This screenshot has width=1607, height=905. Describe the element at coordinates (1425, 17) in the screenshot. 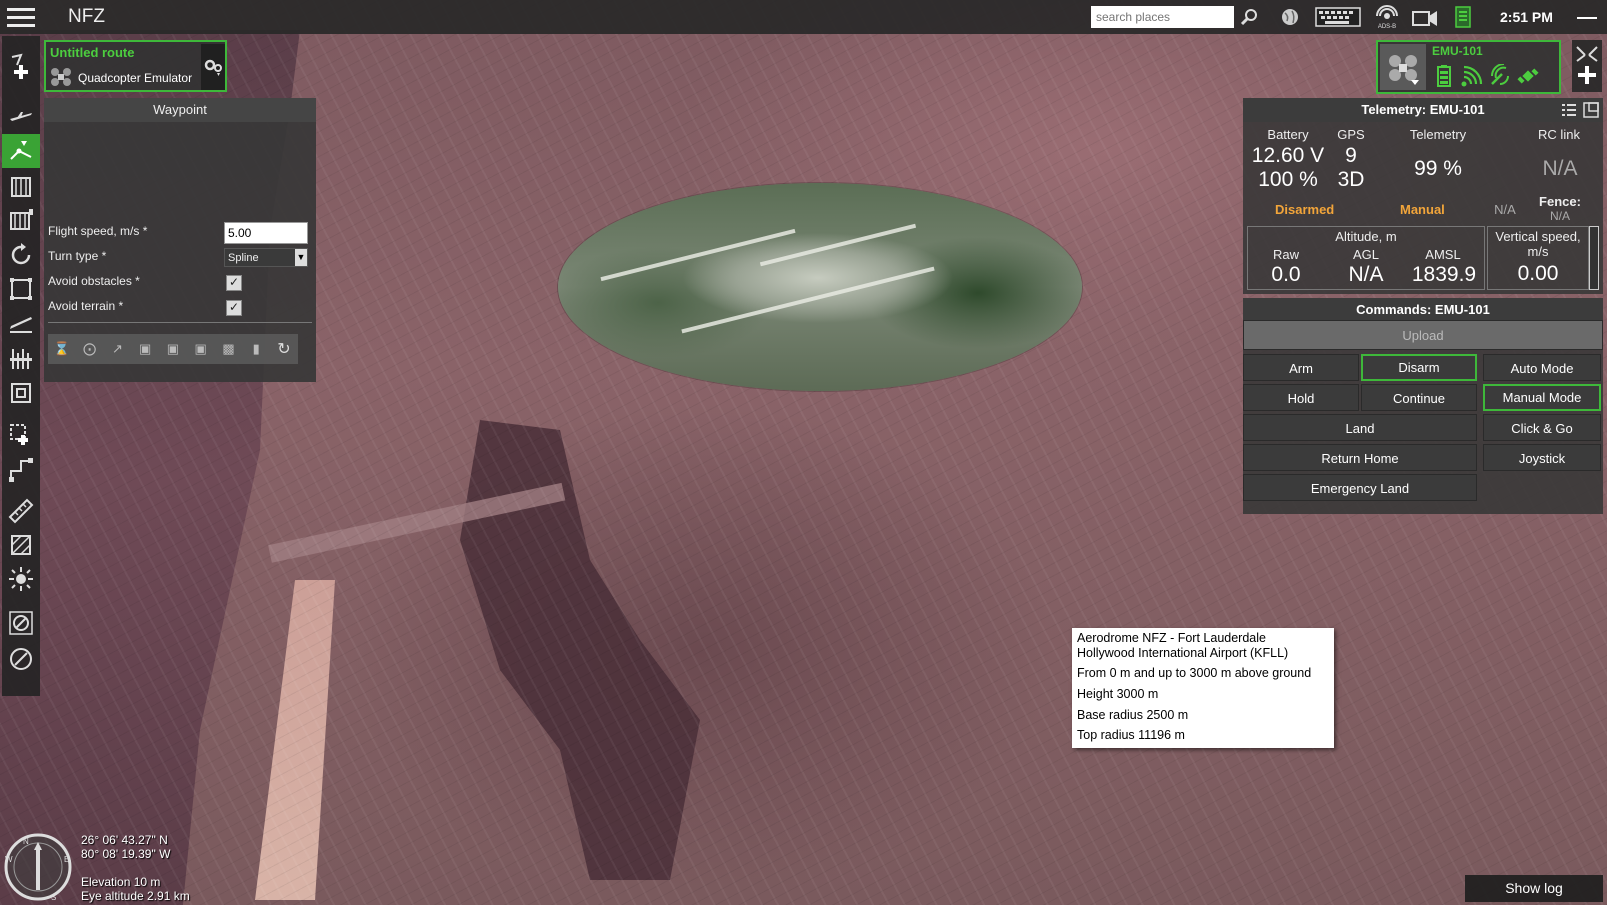

I see `video-icon` at that location.